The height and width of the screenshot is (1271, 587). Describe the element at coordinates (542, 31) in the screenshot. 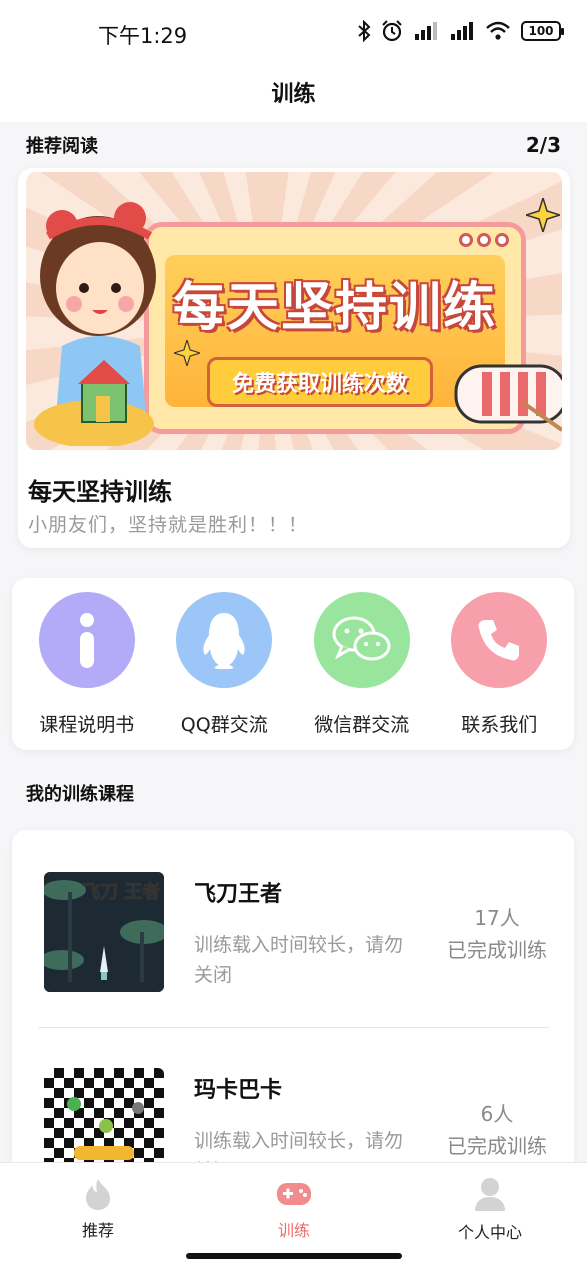

I see `battery-icon: 100` at that location.